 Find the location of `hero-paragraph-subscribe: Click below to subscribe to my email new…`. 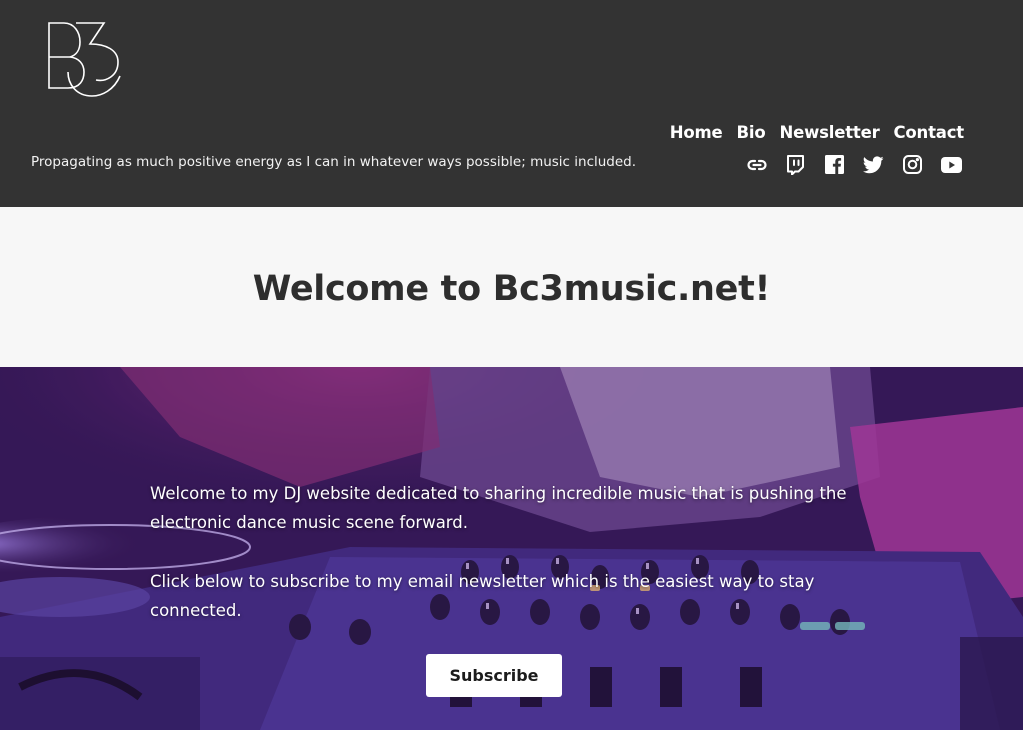

hero-paragraph-subscribe: Click below to subscribe to my email new… is located at coordinates (482, 596).